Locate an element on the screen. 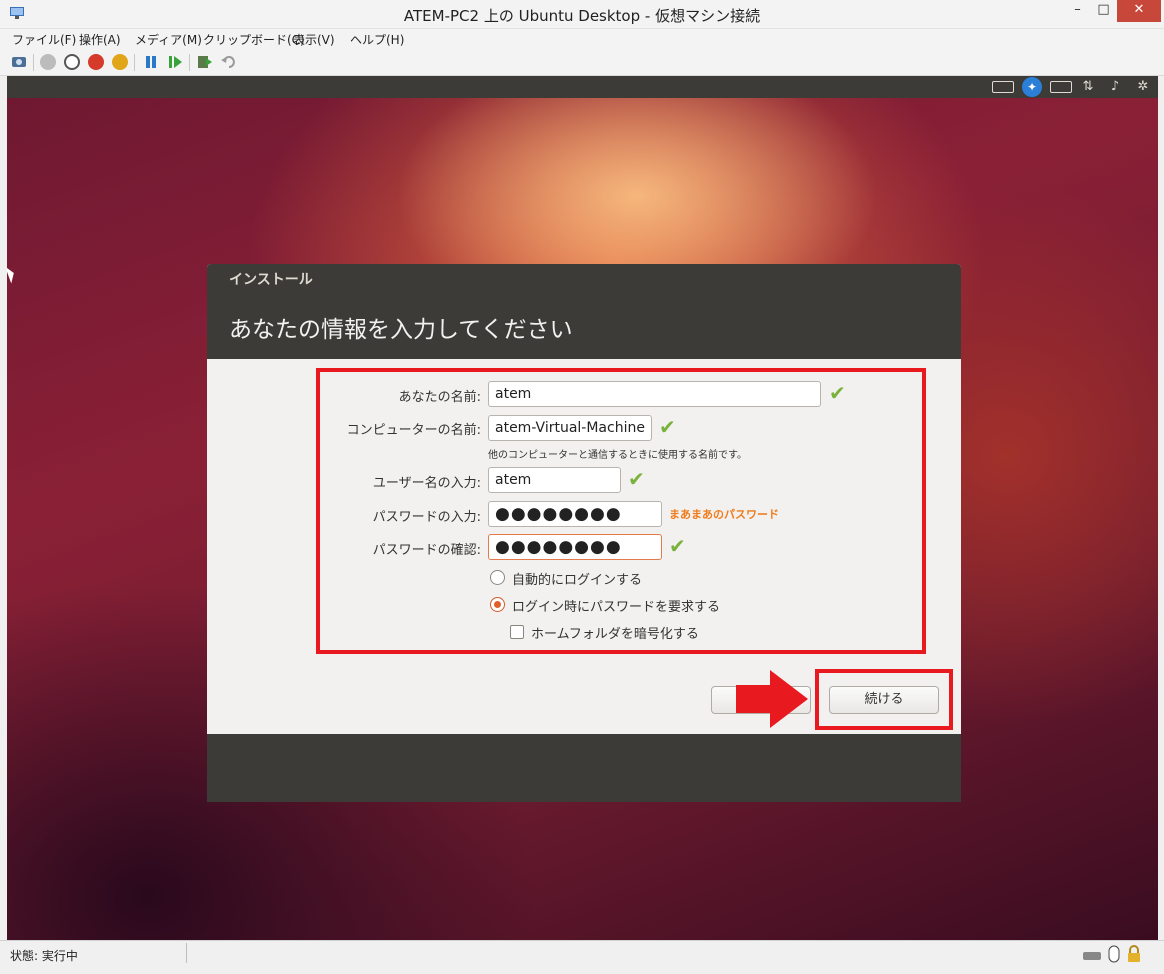 This screenshot has height=974, width=1164. menu-media: メディア(M) is located at coordinates (168, 39).